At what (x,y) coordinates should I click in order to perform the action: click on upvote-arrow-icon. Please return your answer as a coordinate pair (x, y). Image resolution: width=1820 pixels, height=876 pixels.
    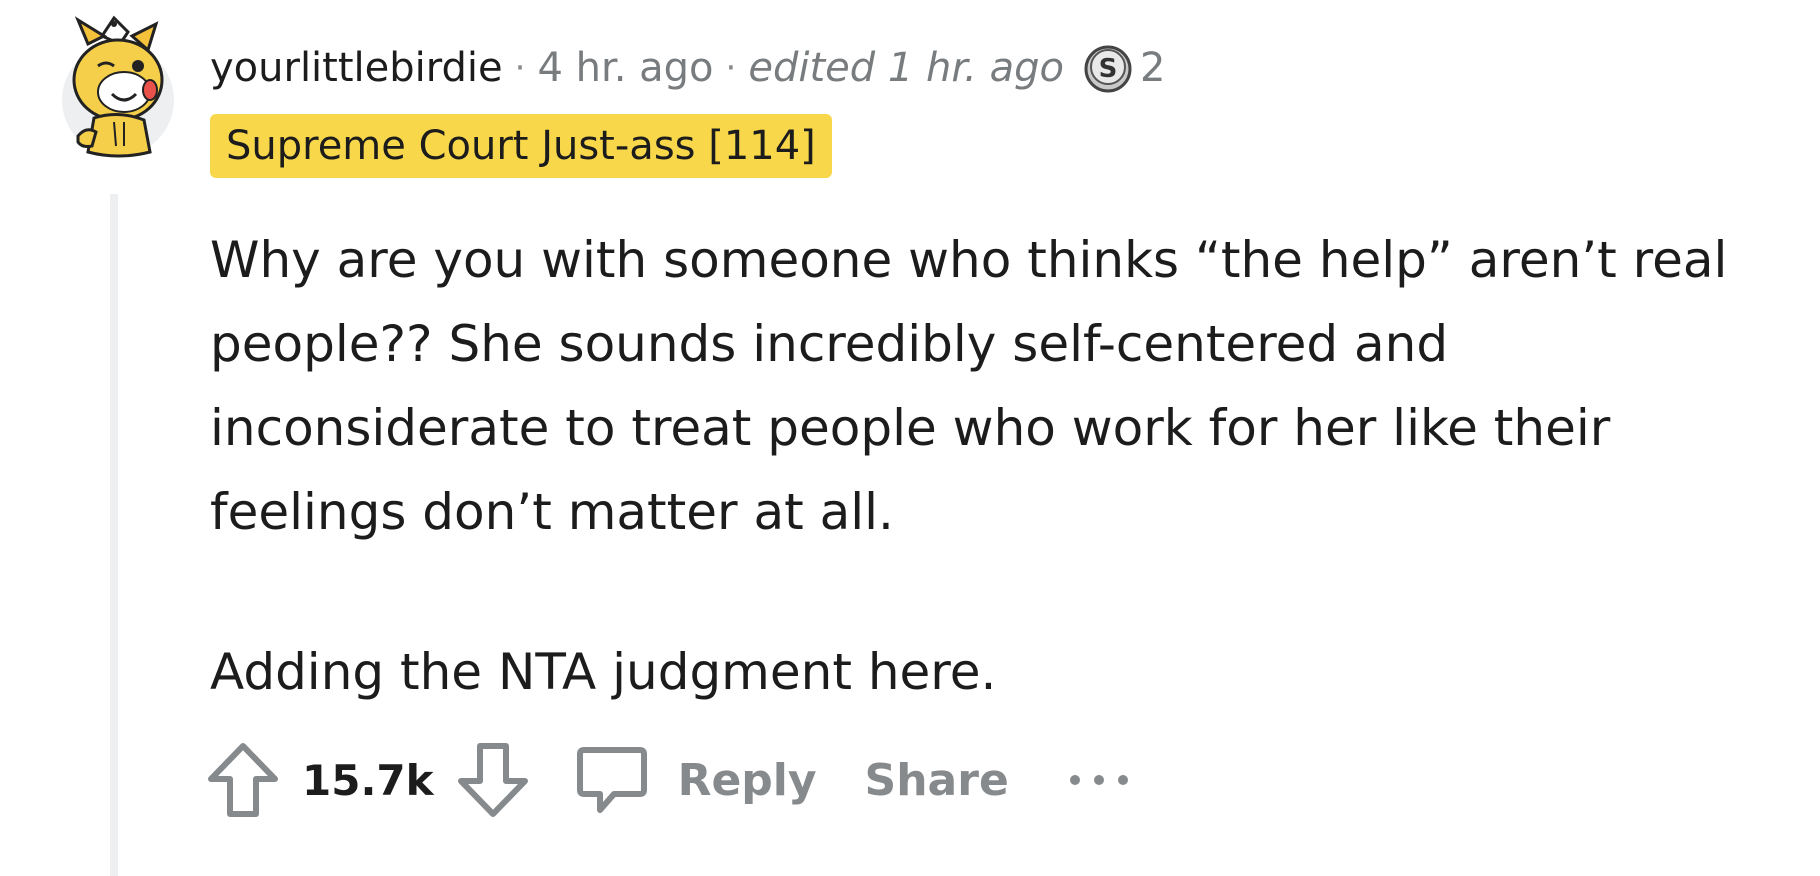
    Looking at the image, I should click on (243, 780).